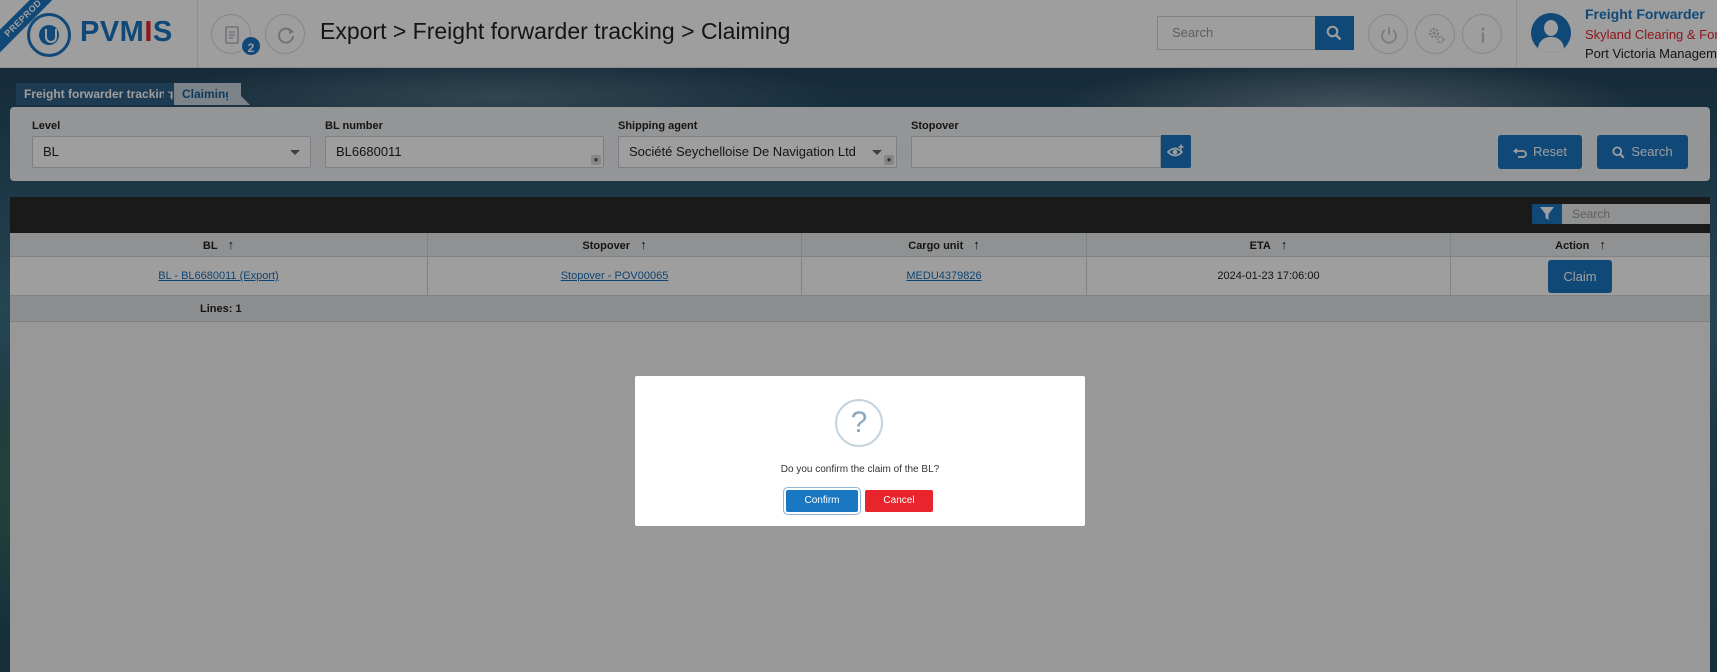  What do you see at coordinates (859, 423) in the screenshot?
I see `question-icon: ?` at bounding box center [859, 423].